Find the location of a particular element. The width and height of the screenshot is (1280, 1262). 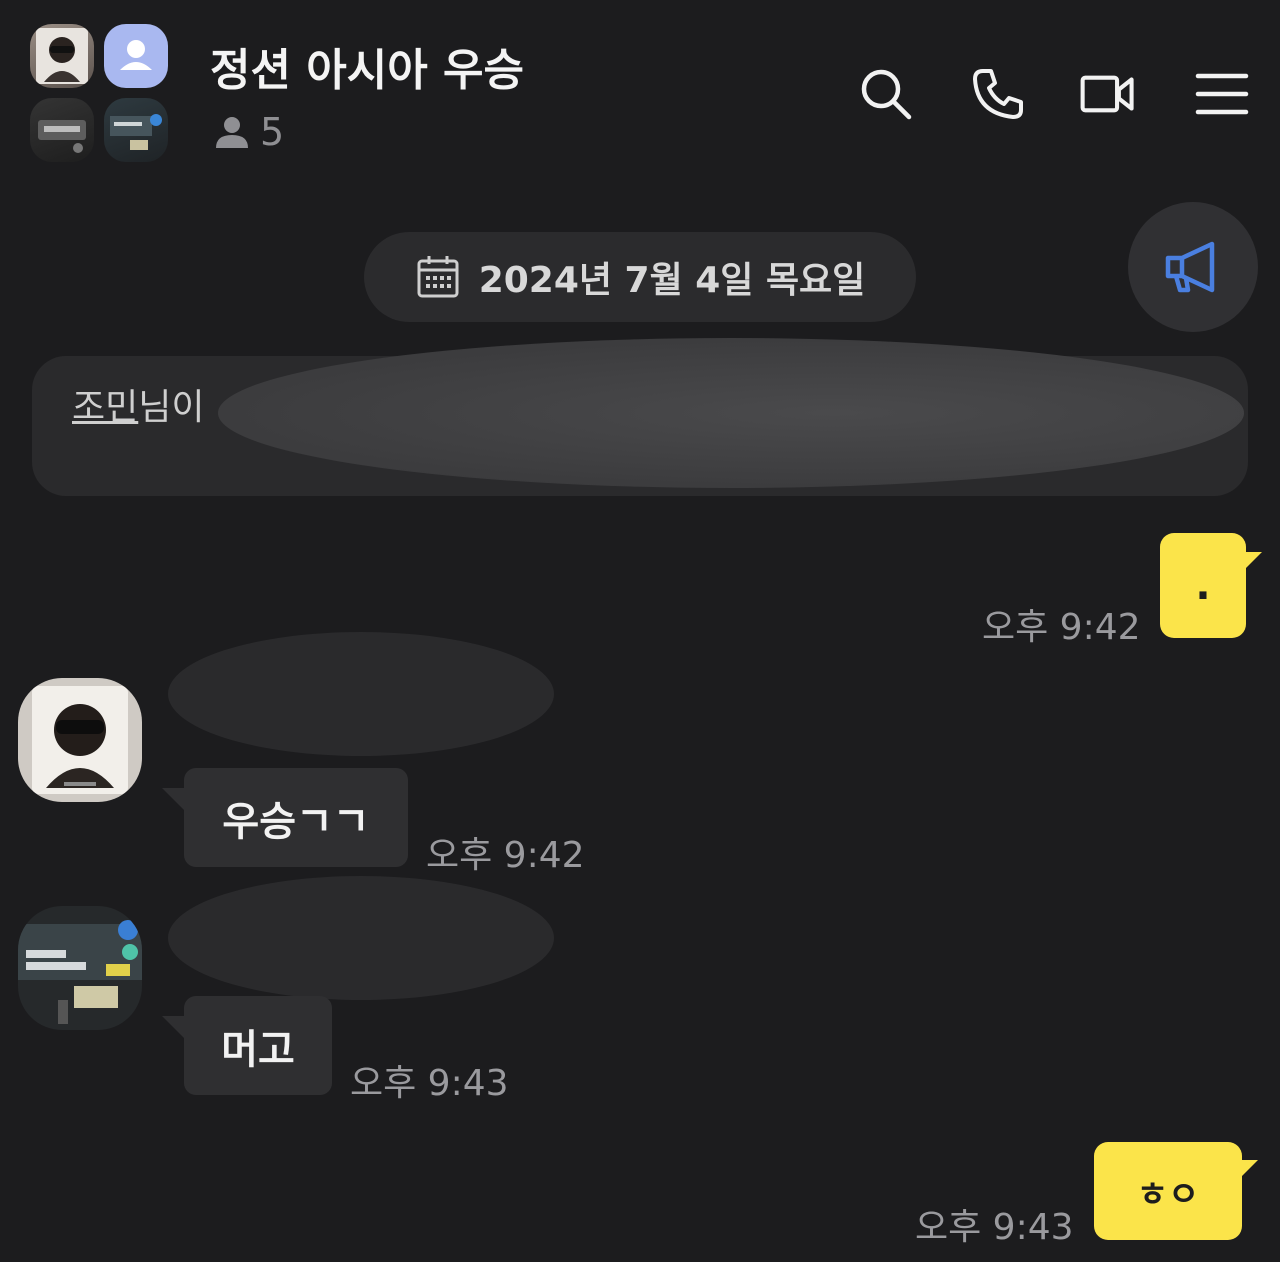

member-count: 5 is located at coordinates (248, 132).